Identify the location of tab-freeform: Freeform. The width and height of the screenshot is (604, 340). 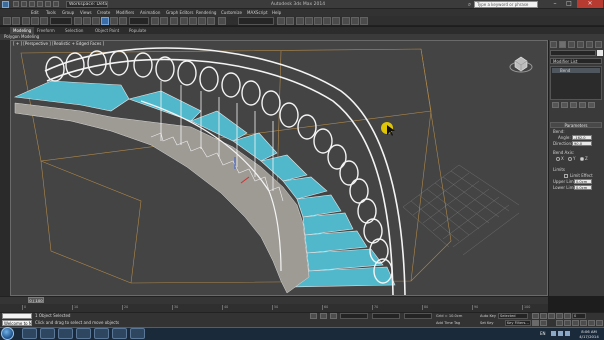
(46, 30).